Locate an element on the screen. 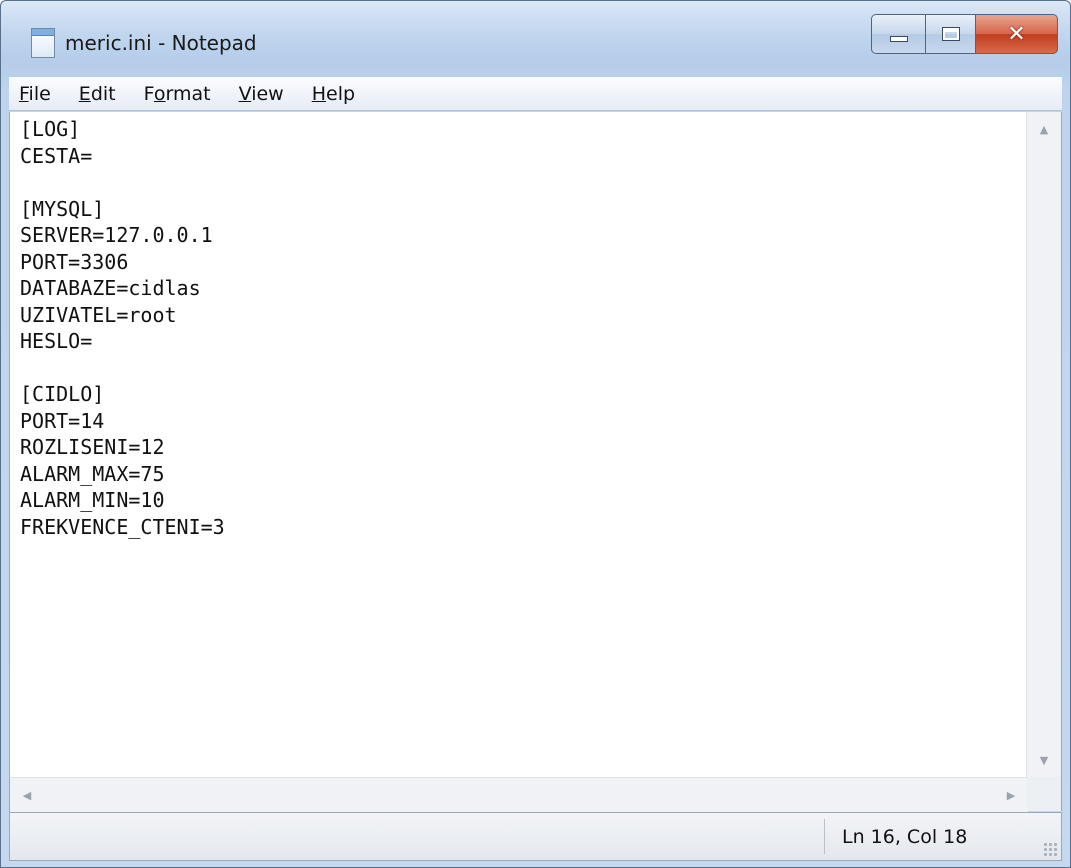 The height and width of the screenshot is (868, 1071). maximize-button is located at coordinates (951, 34).